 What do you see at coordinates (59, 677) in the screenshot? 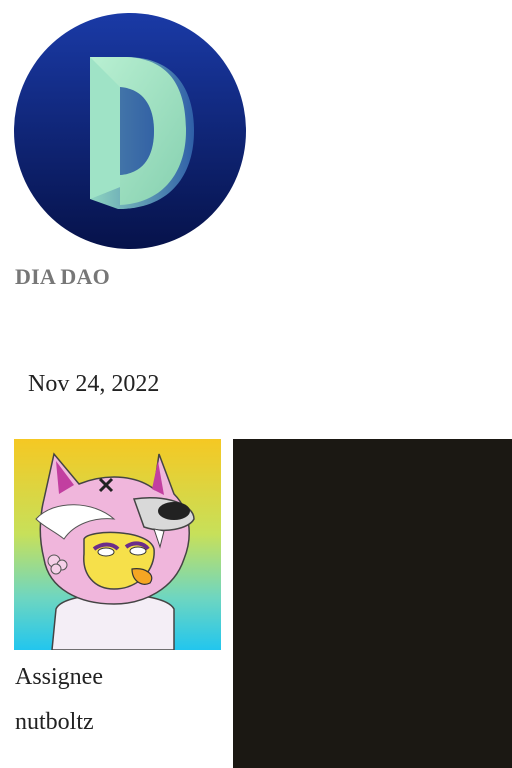
I see `assignee-label: Assignee` at bounding box center [59, 677].